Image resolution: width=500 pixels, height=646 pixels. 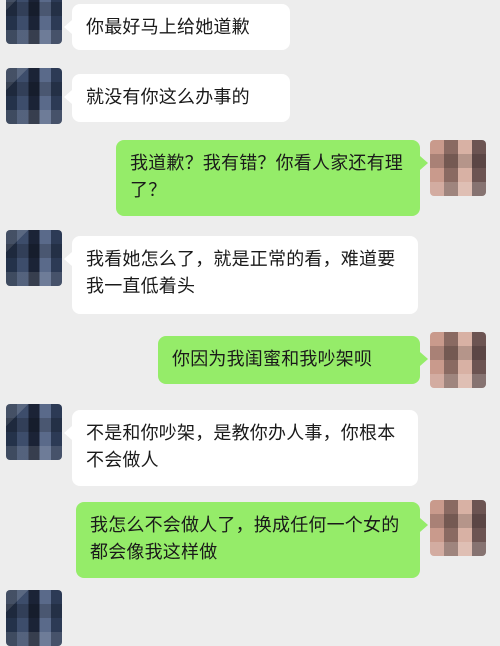 What do you see at coordinates (252, 540) in the screenshot?
I see `message-bubble-outgoing: 我怎么不会做人了，换成任何一个女的都会像我这样做` at bounding box center [252, 540].